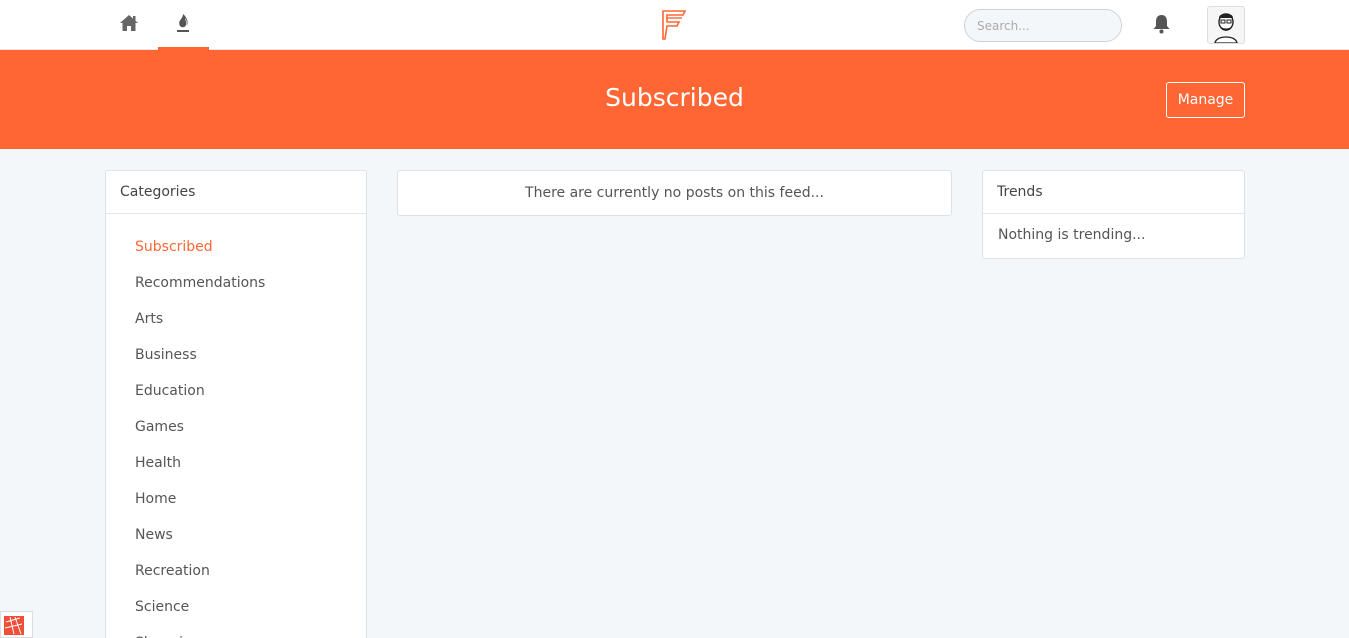 The image size is (1349, 638). I want to click on category-item: Shopping, so click(236, 635).